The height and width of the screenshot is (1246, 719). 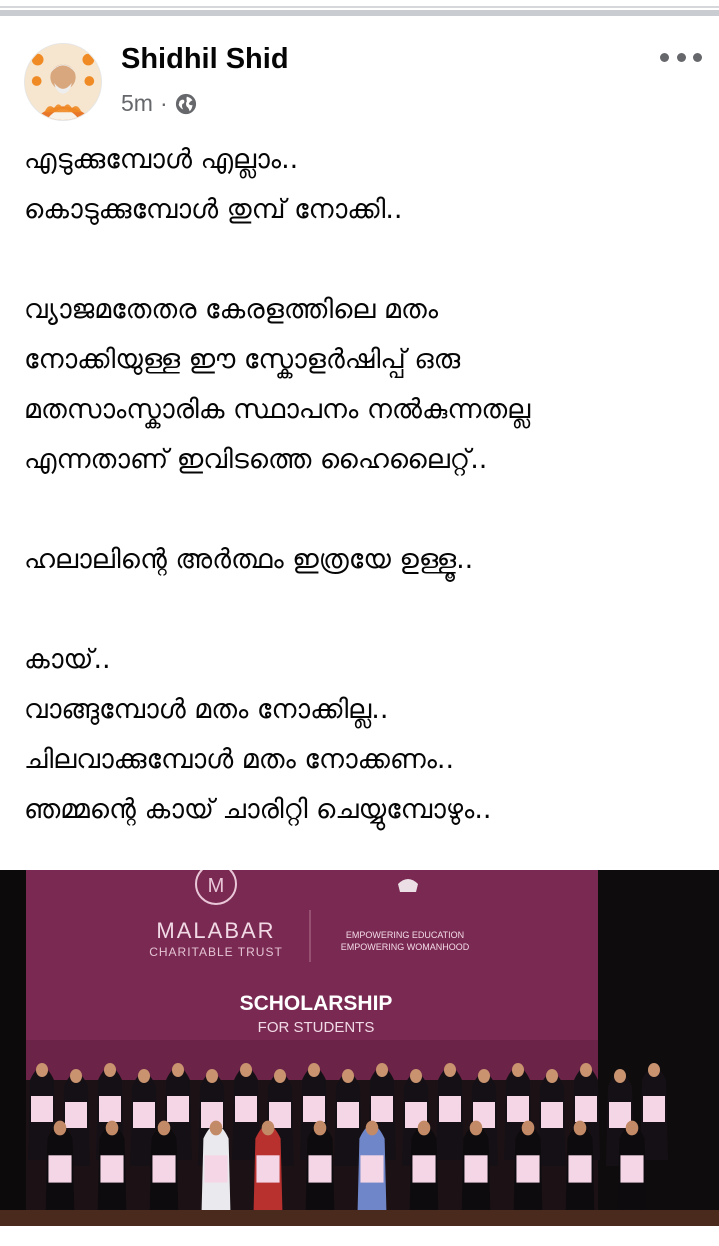 I want to click on post-meta: 5m ·, so click(x=159, y=103).